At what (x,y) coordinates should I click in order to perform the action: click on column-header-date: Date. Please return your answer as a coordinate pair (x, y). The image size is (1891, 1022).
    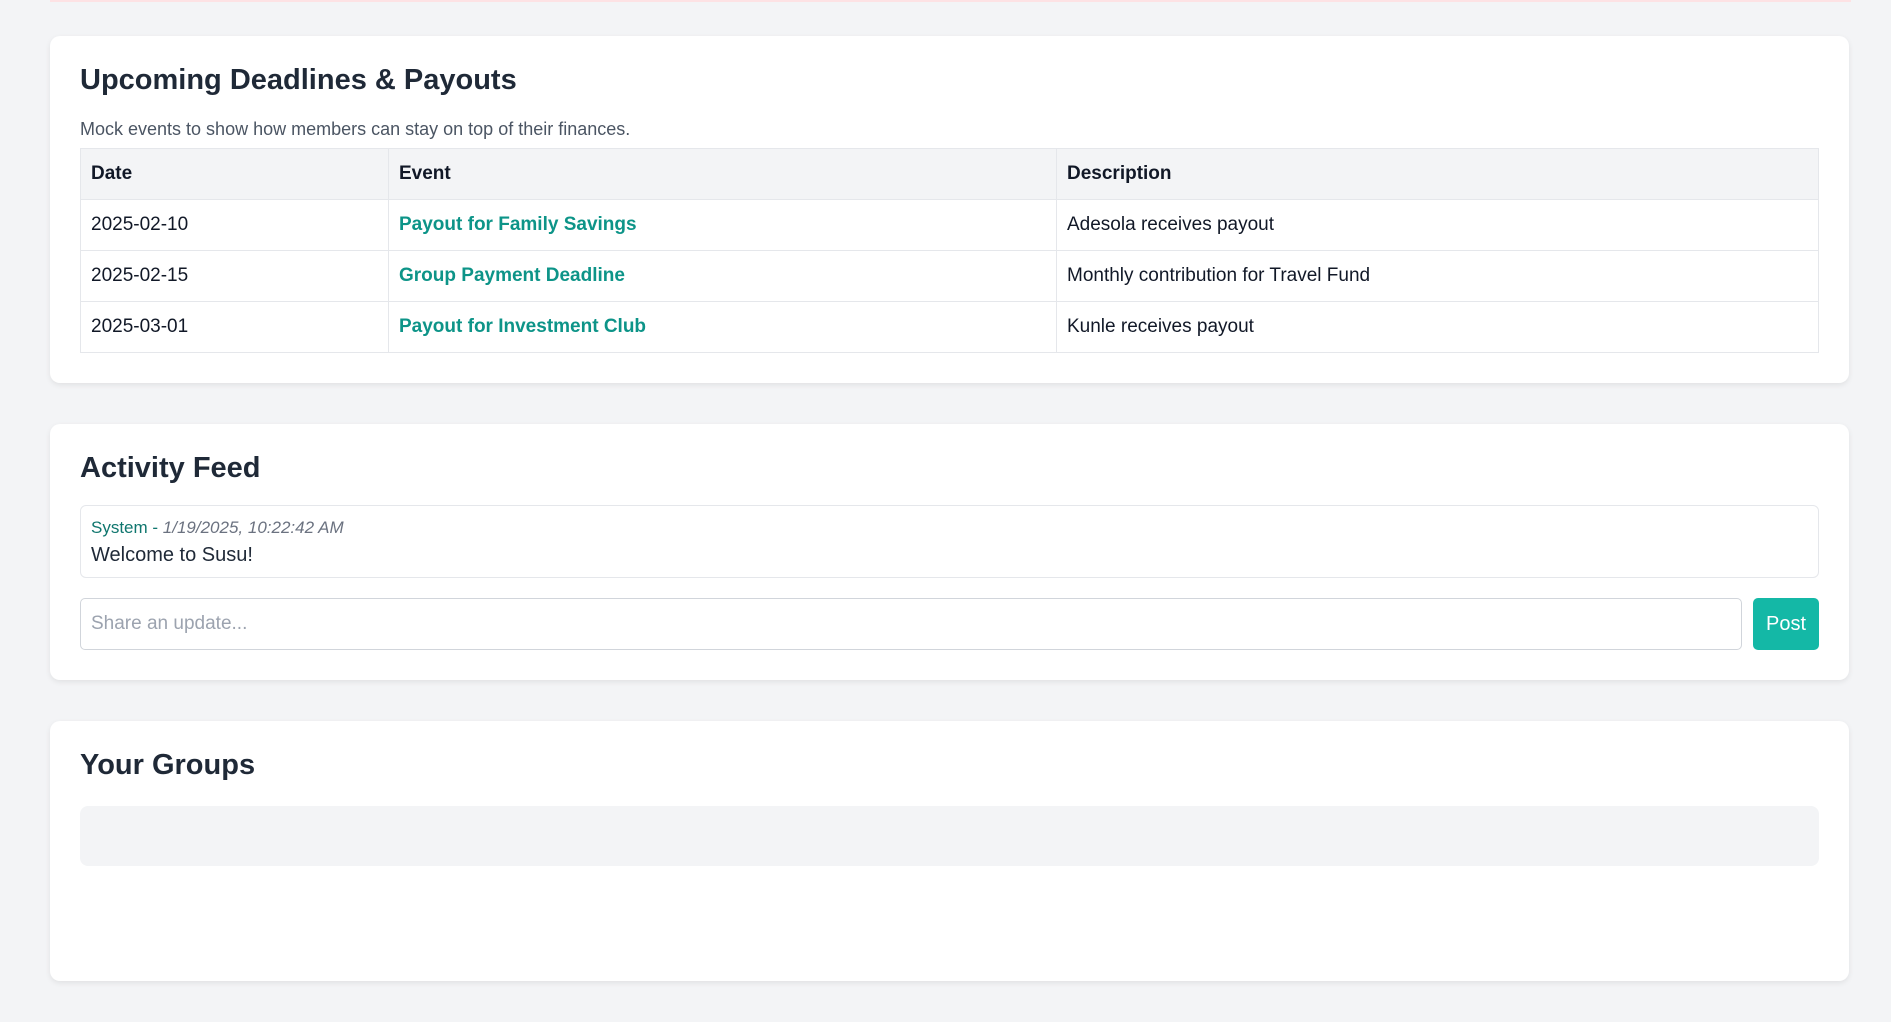
    Looking at the image, I should click on (234, 174).